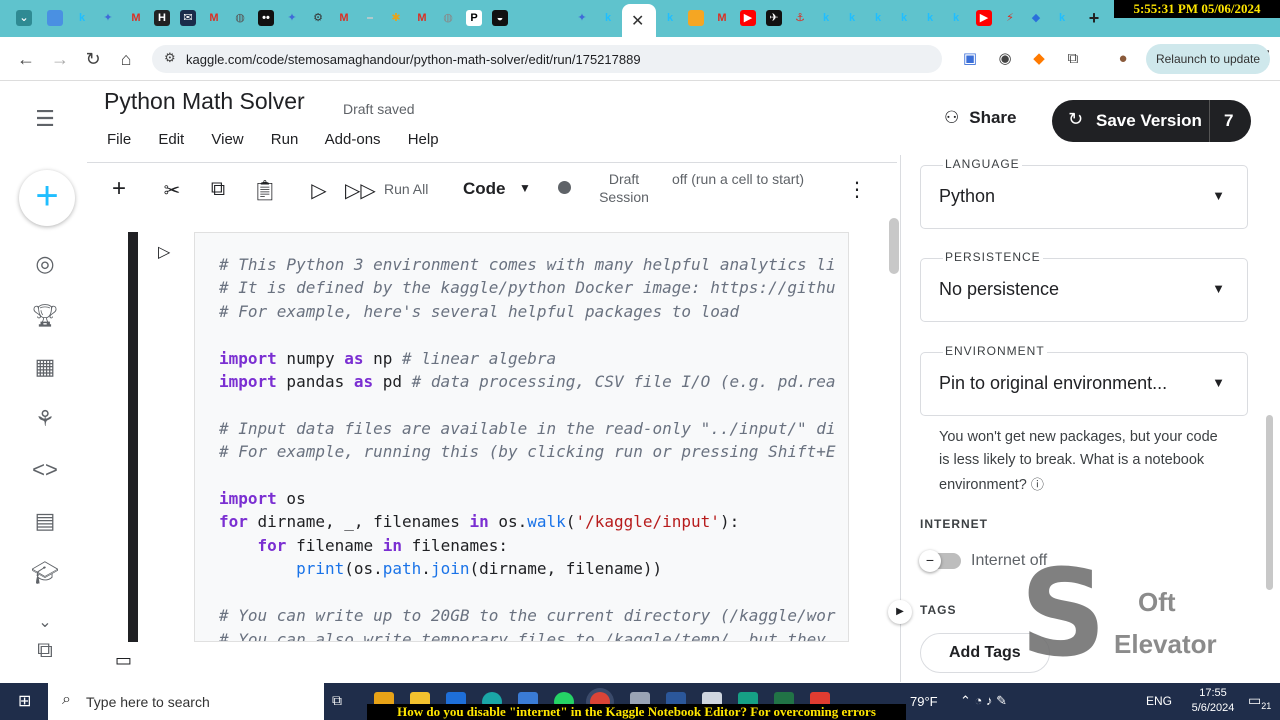 The image size is (1280, 720). What do you see at coordinates (1037, 484) in the screenshot?
I see `info-icon: ⓘ` at bounding box center [1037, 484].